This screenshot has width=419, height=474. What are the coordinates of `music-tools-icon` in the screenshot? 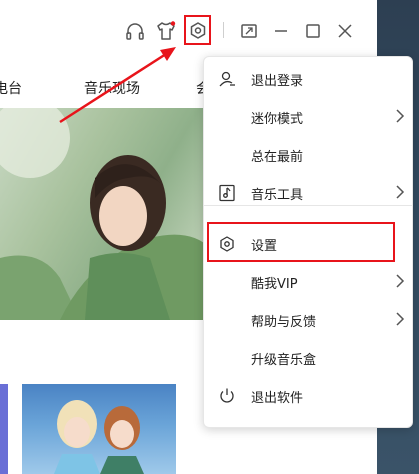 It's located at (227, 193).